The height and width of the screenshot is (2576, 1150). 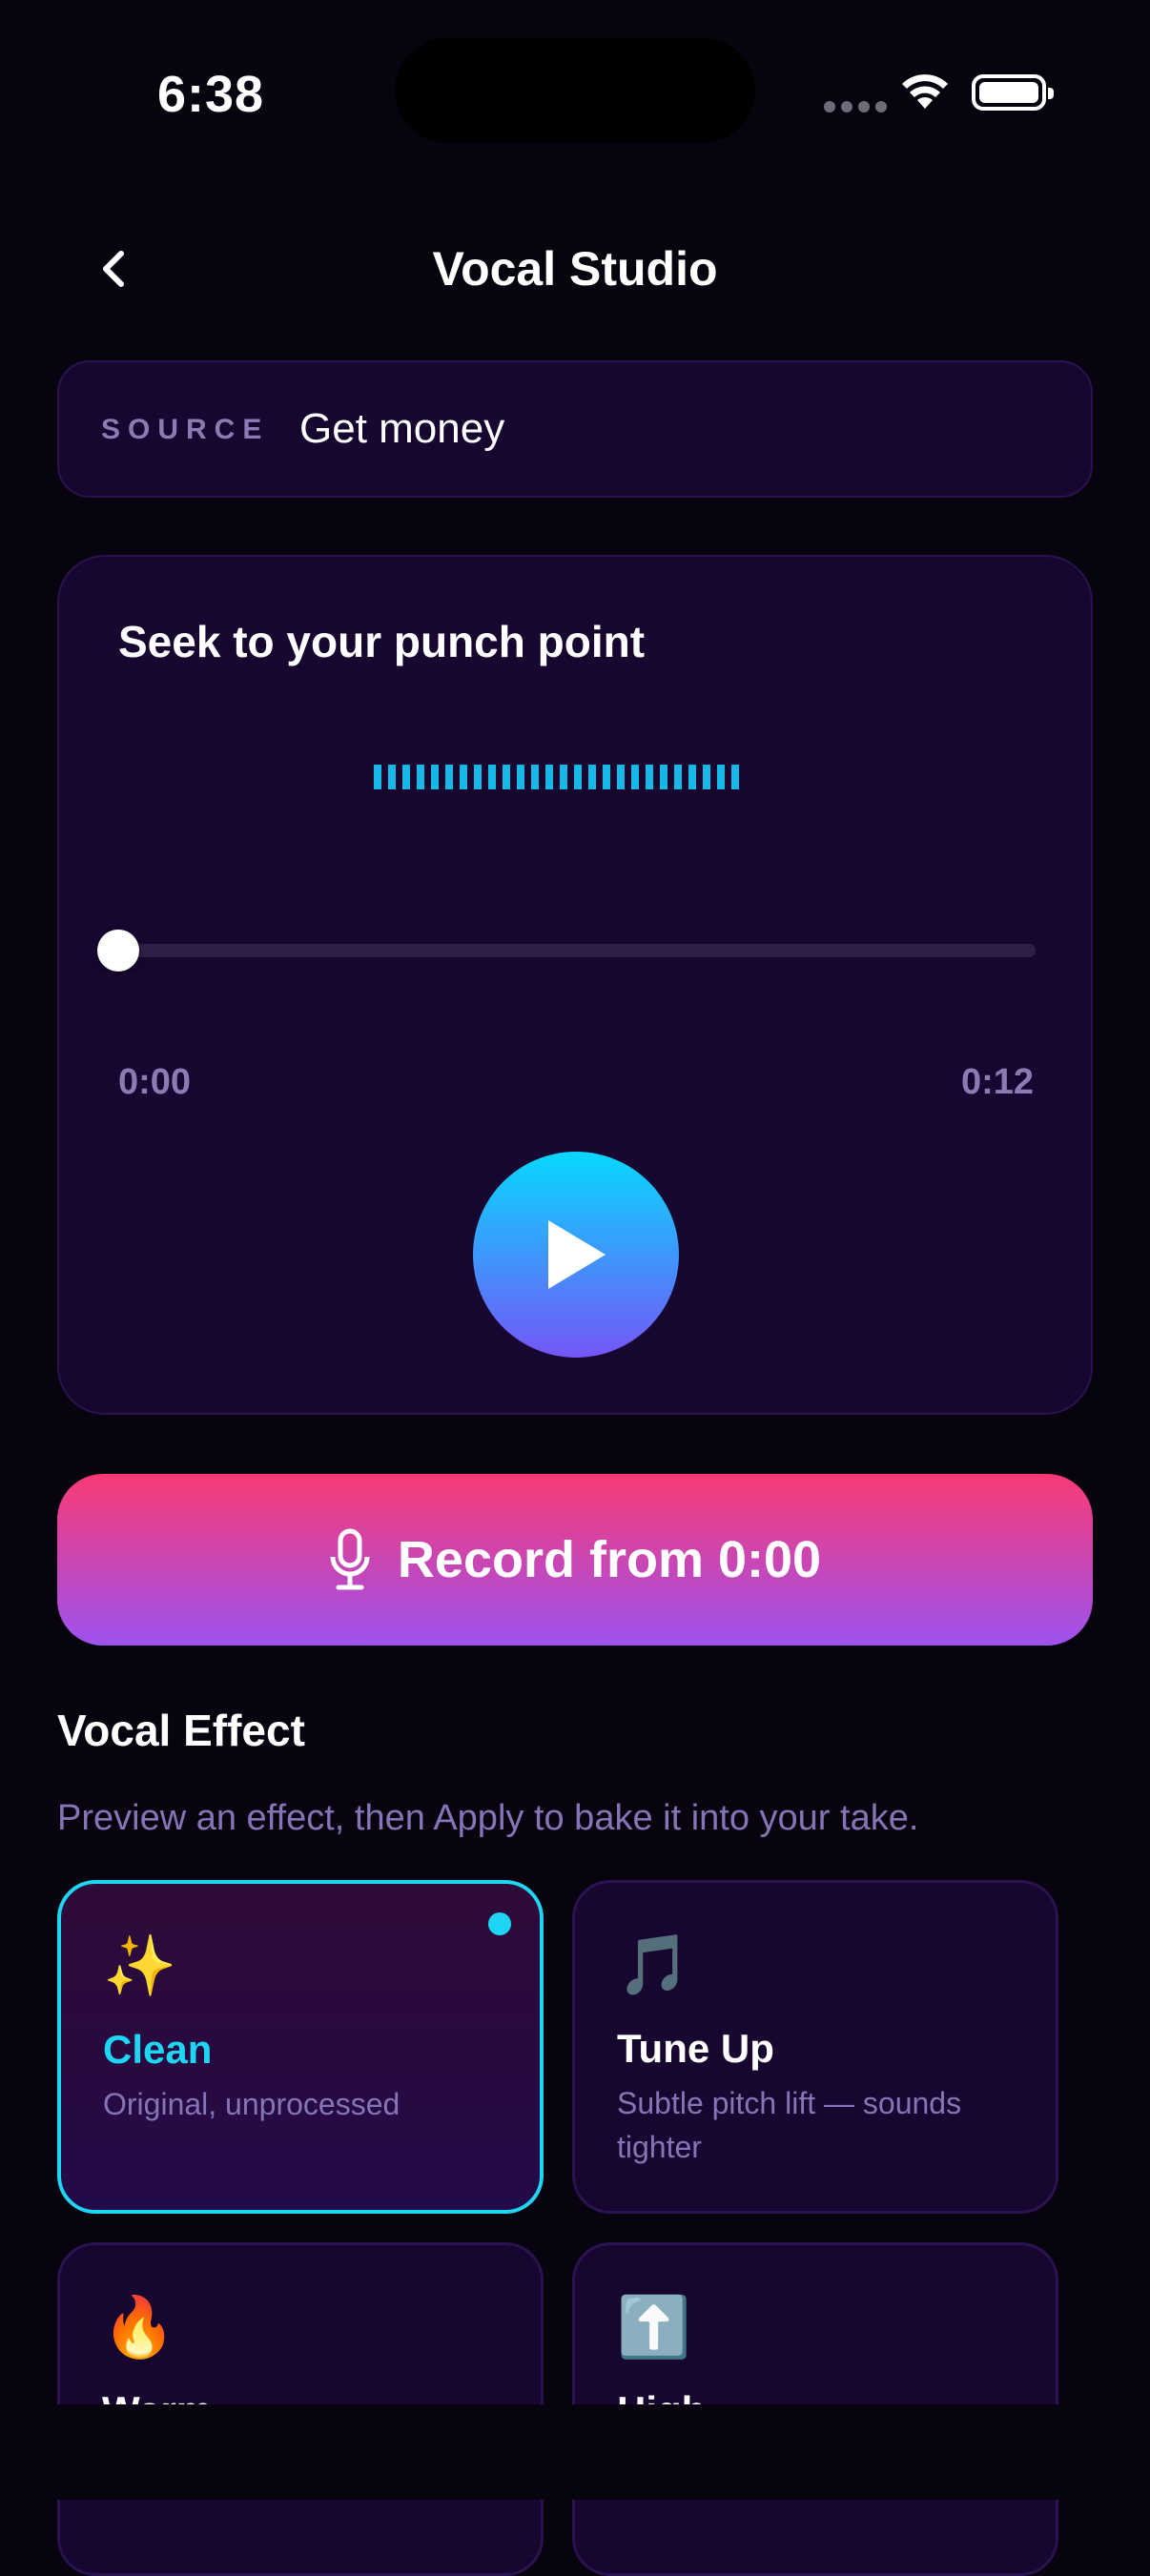 I want to click on play-button, so click(x=576, y=1255).